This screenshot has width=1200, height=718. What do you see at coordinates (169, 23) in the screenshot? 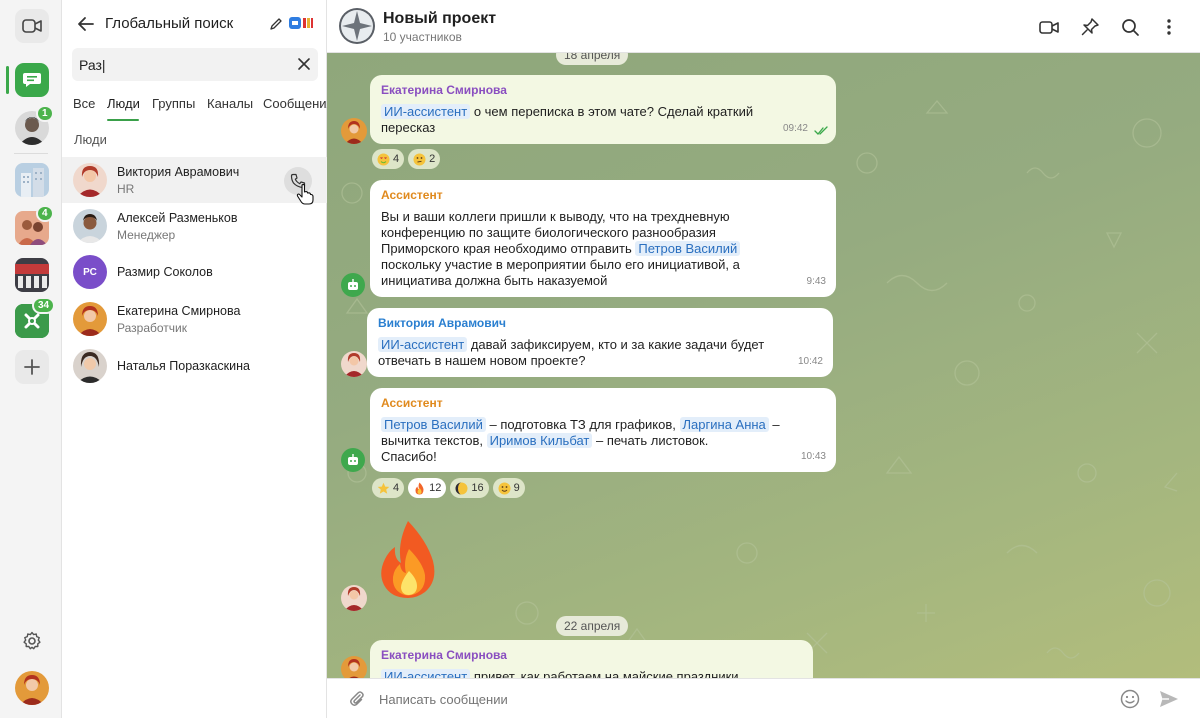
I see `panel-title: Глобальный поиск` at bounding box center [169, 23].